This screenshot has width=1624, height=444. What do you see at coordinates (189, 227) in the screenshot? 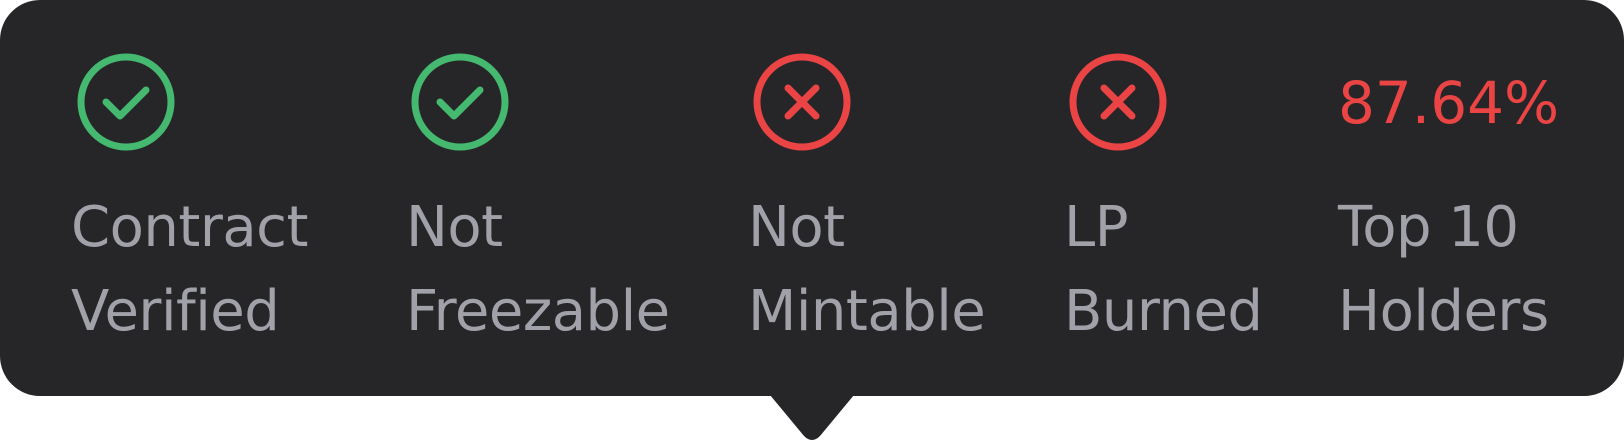
I see `check-label-line1: Contract` at bounding box center [189, 227].